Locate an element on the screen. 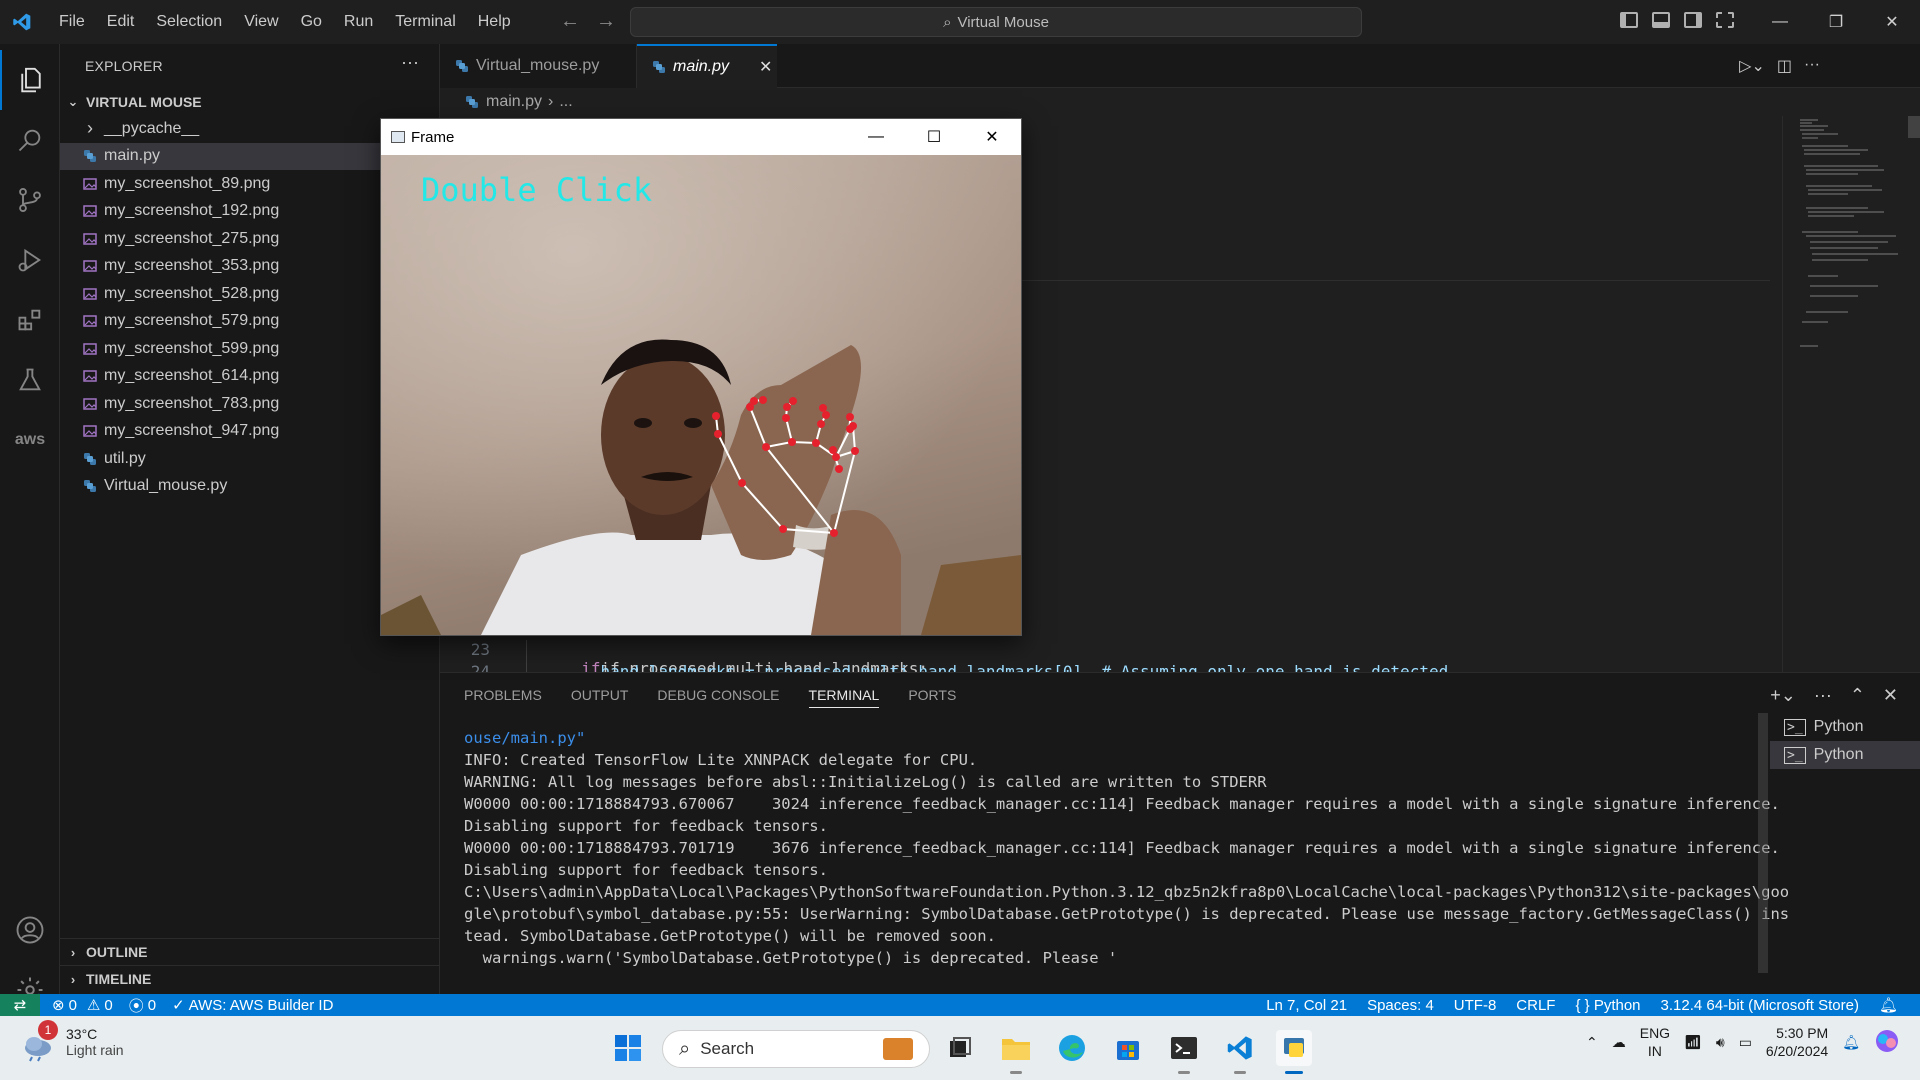 This screenshot has width=1920, height=1080. toggle-panel-icon is located at coordinates (1661, 20).